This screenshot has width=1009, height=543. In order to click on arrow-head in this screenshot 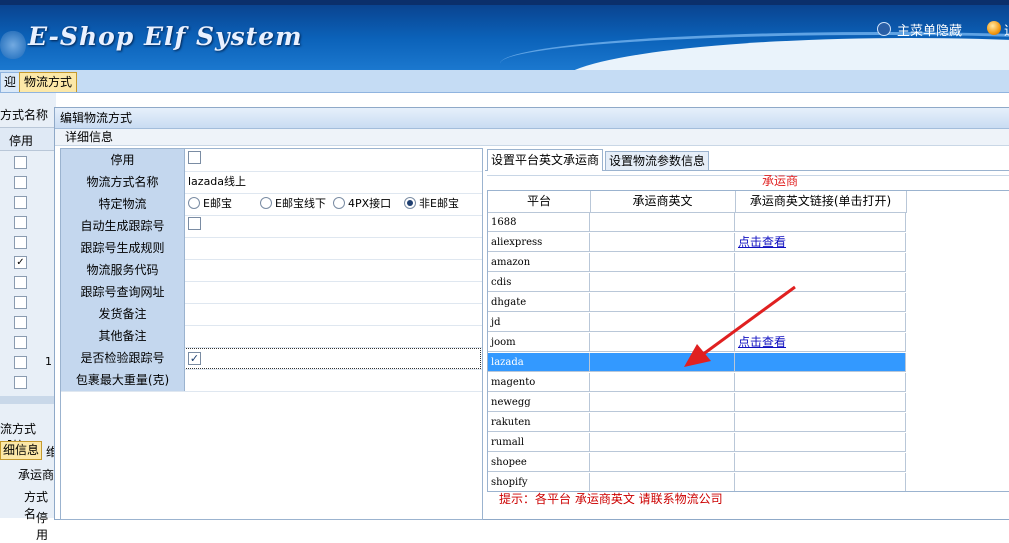, I will do `click(697, 355)`.